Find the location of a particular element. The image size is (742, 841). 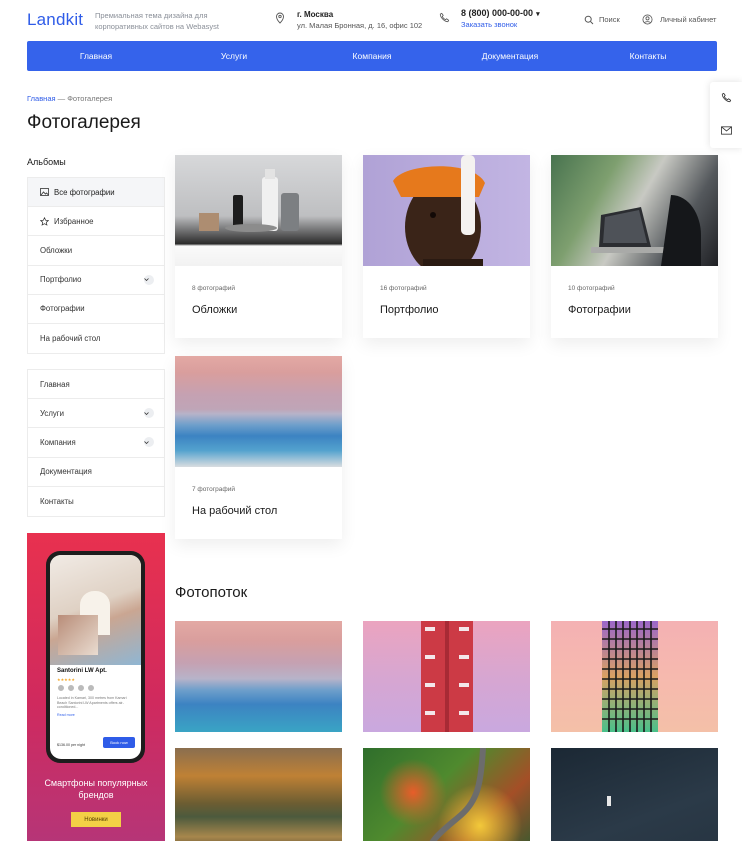

album-item-photos: Фотографии is located at coordinates (96, 309).